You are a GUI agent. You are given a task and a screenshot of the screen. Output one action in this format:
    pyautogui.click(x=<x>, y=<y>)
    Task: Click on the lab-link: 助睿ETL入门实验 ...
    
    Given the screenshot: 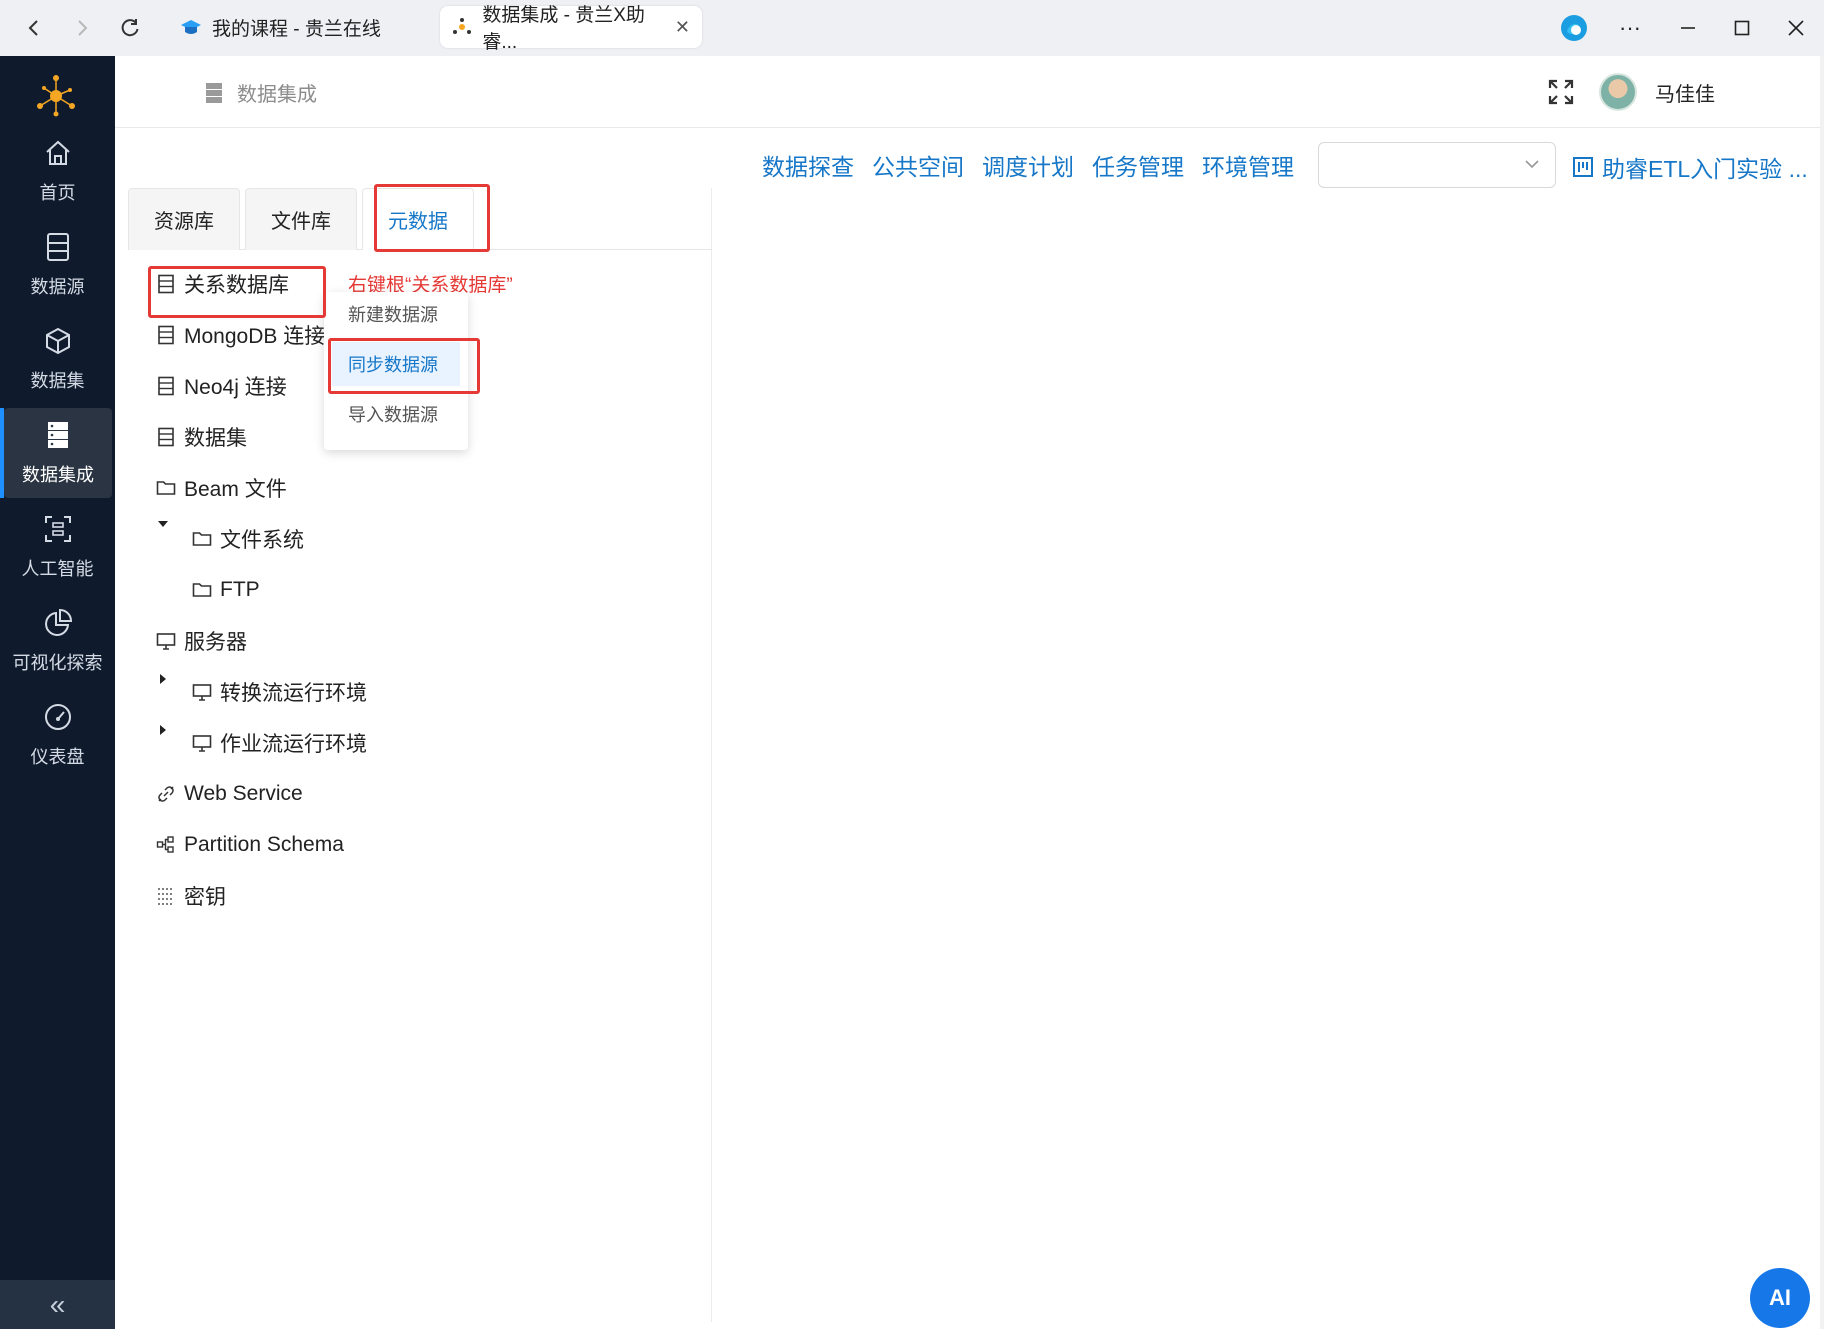 What is the action you would take?
    pyautogui.click(x=1690, y=167)
    